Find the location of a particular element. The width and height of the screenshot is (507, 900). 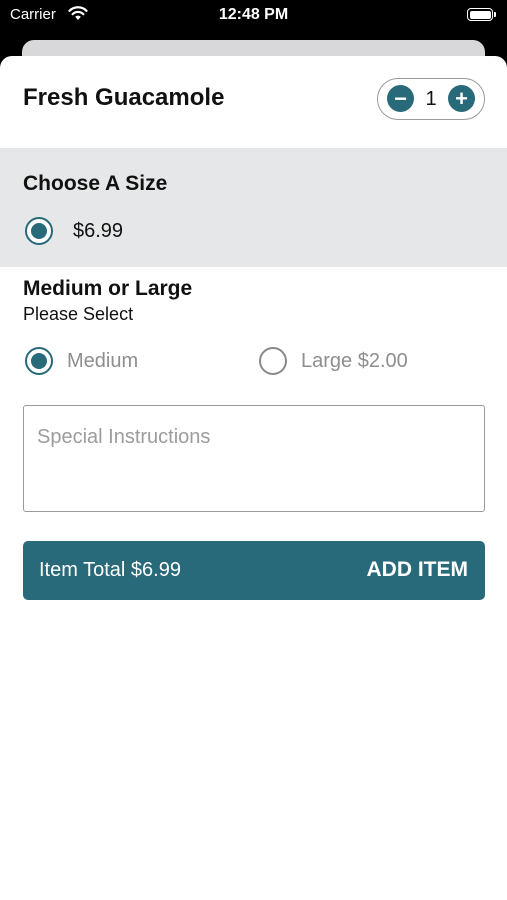

medium-label: Medium is located at coordinates (103, 361).